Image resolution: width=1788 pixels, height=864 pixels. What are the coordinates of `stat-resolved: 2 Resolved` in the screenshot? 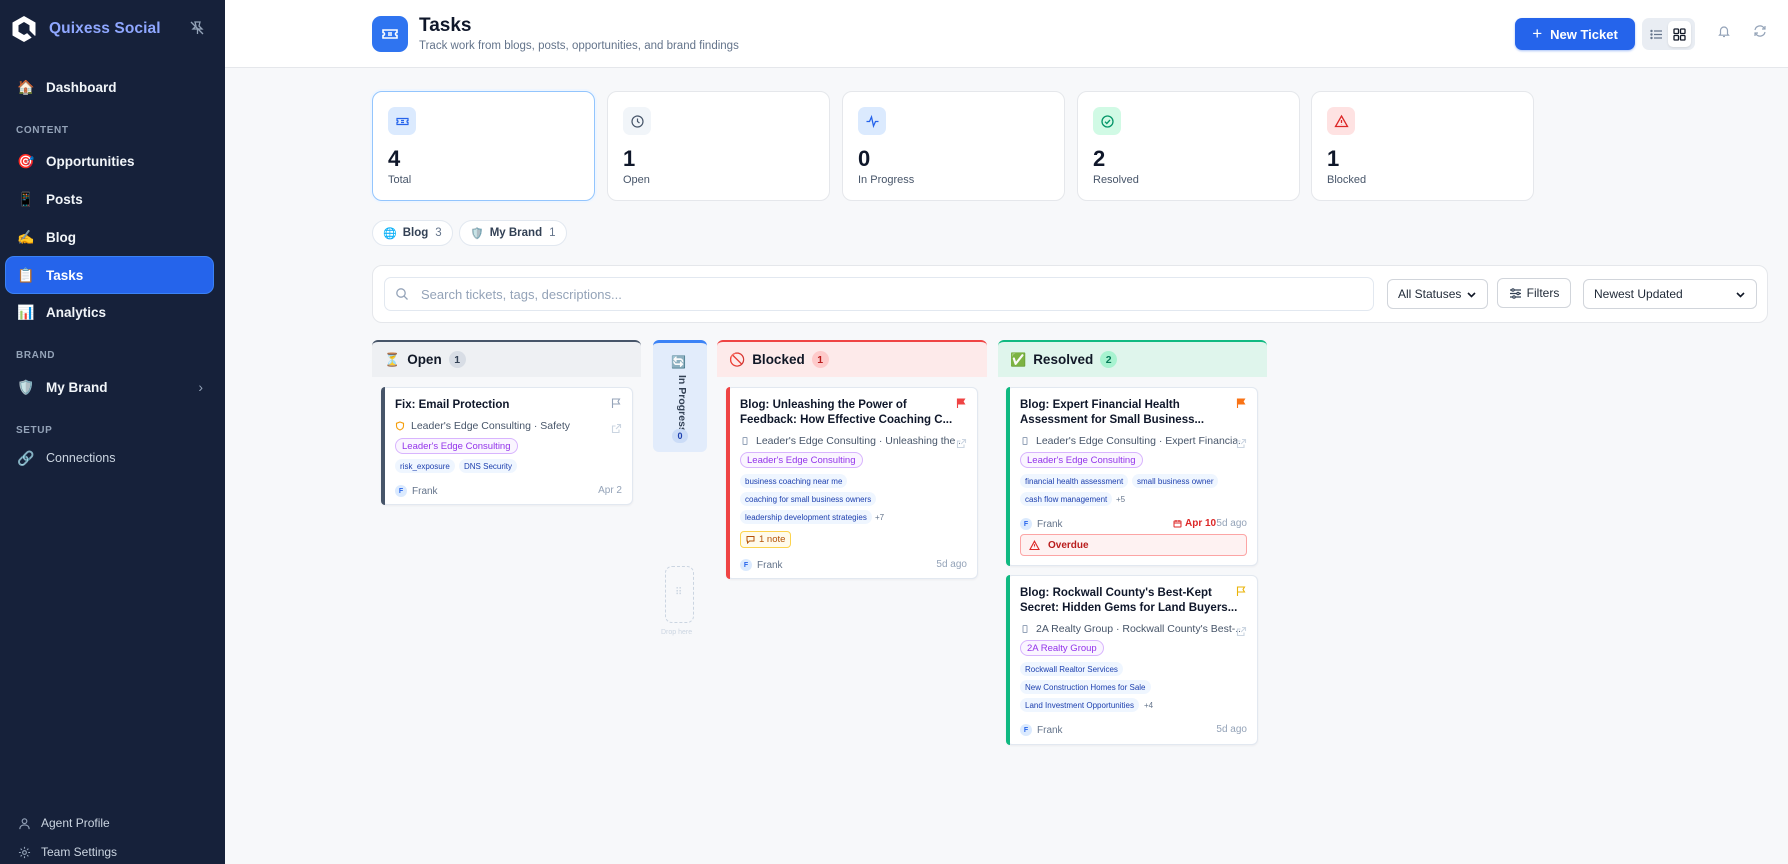 It's located at (1188, 146).